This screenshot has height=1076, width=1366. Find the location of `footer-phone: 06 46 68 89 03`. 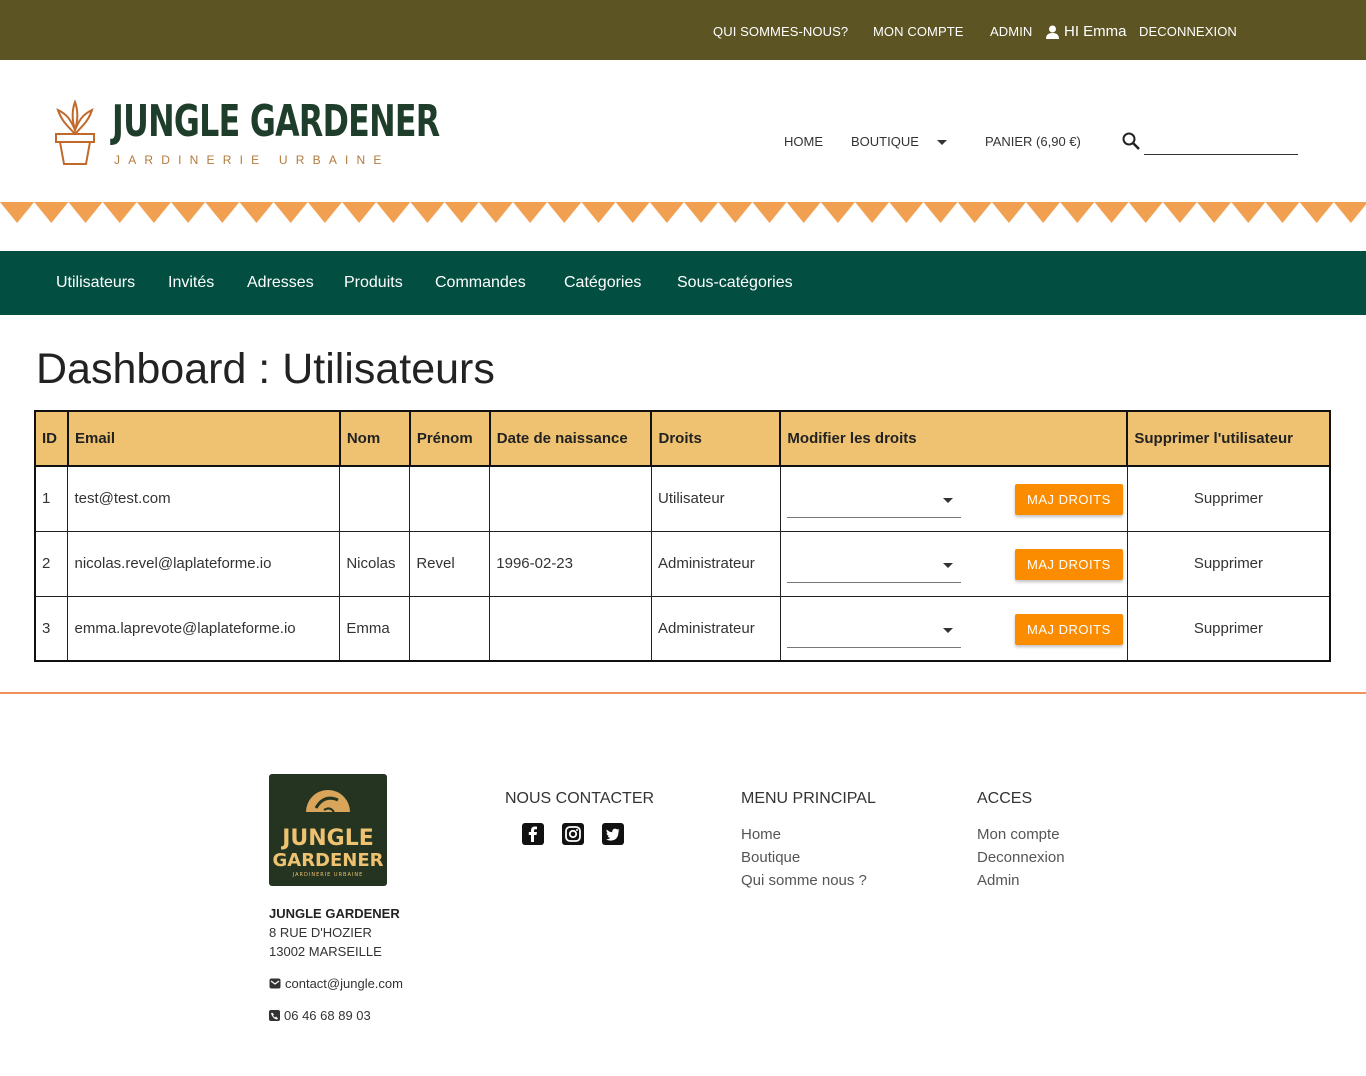

footer-phone: 06 46 68 89 03 is located at coordinates (320, 1015).